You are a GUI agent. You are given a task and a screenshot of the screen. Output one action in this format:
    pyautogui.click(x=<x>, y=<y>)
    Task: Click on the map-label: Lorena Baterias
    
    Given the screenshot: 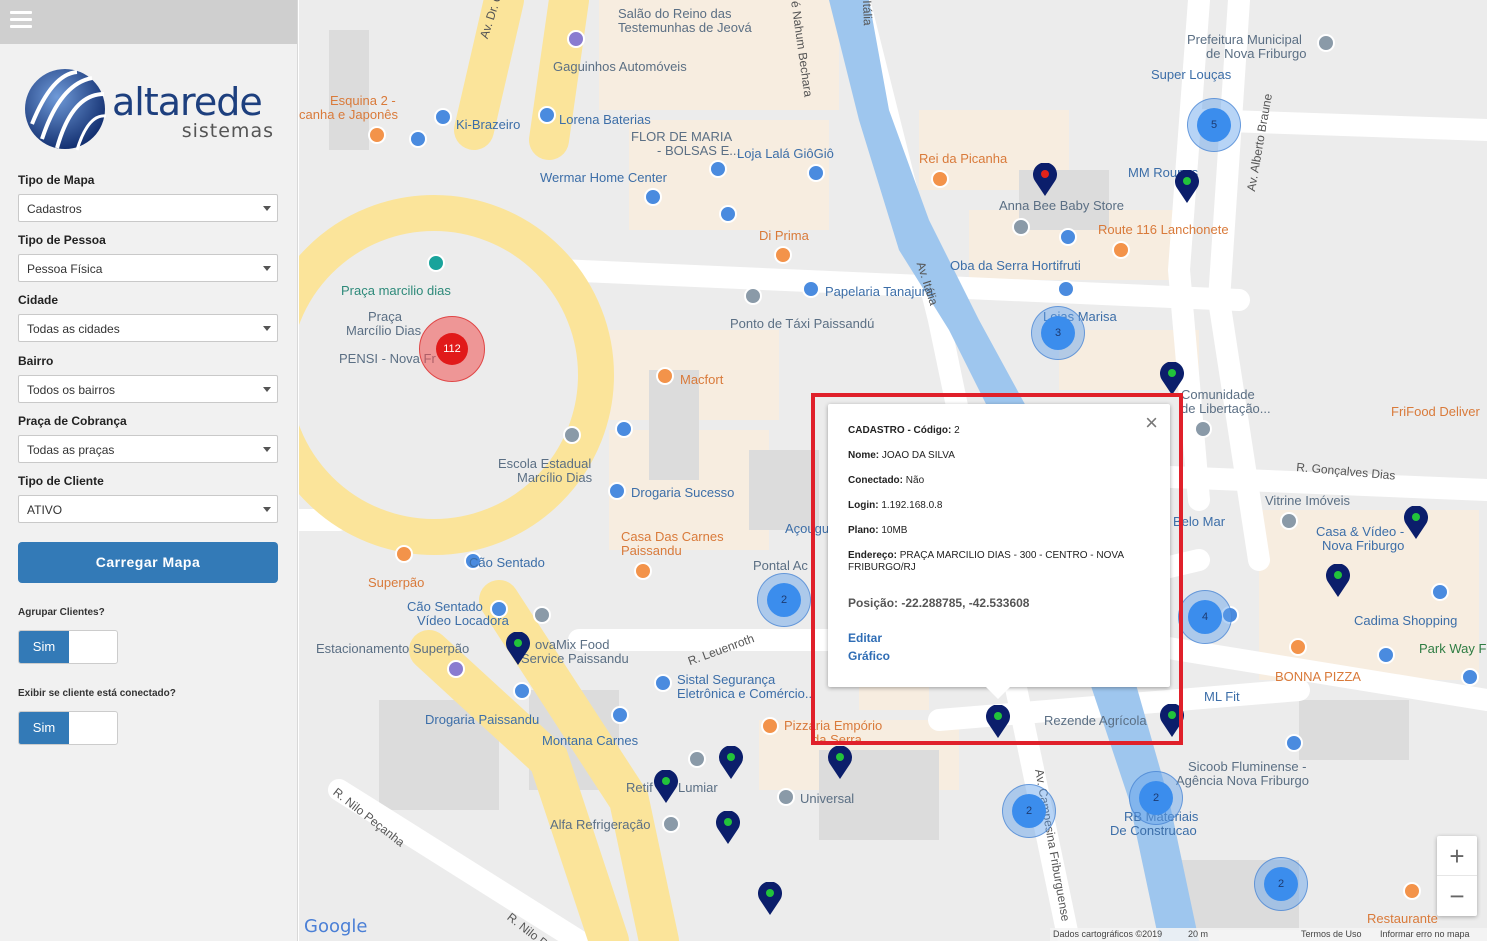 What is the action you would take?
    pyautogui.click(x=605, y=119)
    